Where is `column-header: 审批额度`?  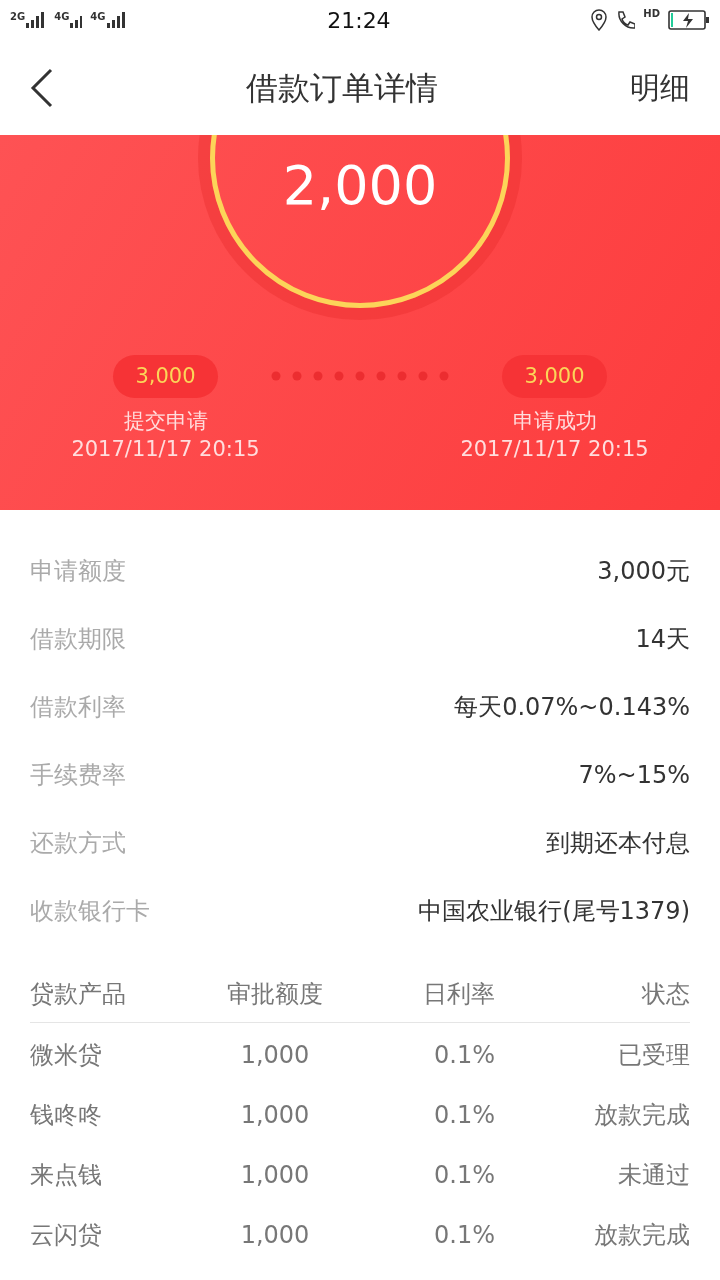 column-header: 审批额度 is located at coordinates (275, 994).